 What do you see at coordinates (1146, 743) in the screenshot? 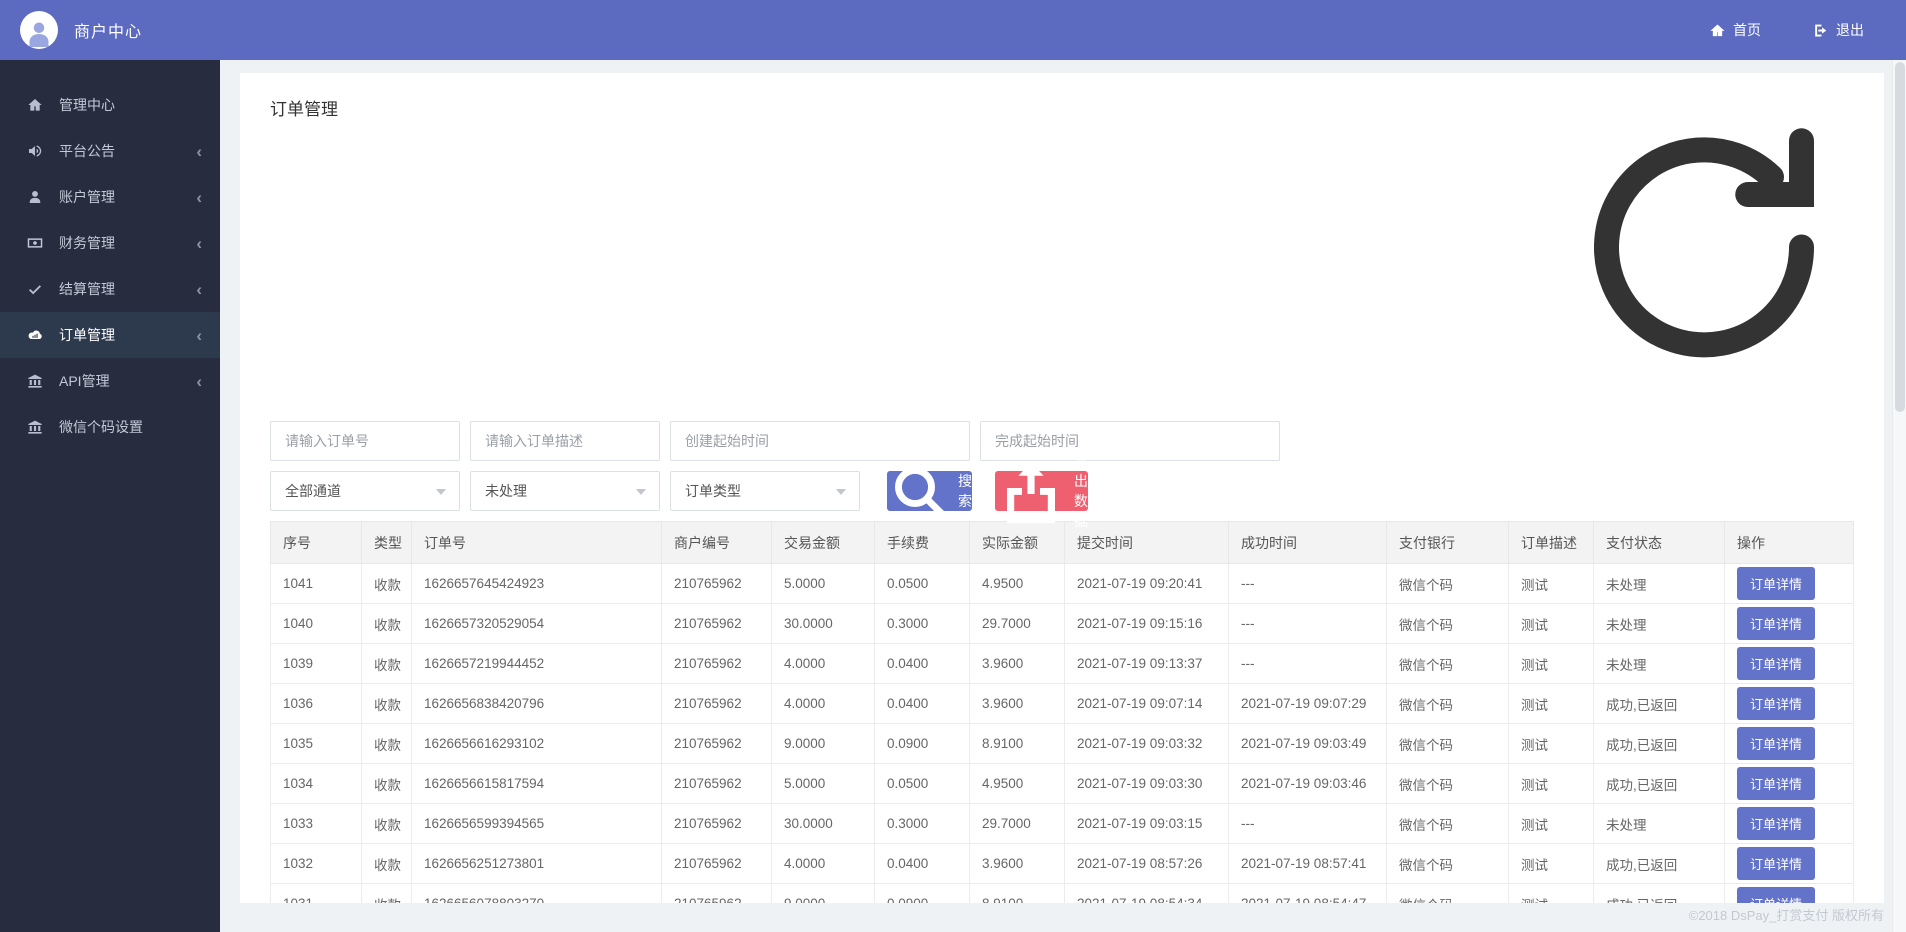
I see `cell-submit-time: 2021-07-19 09:03:32` at bounding box center [1146, 743].